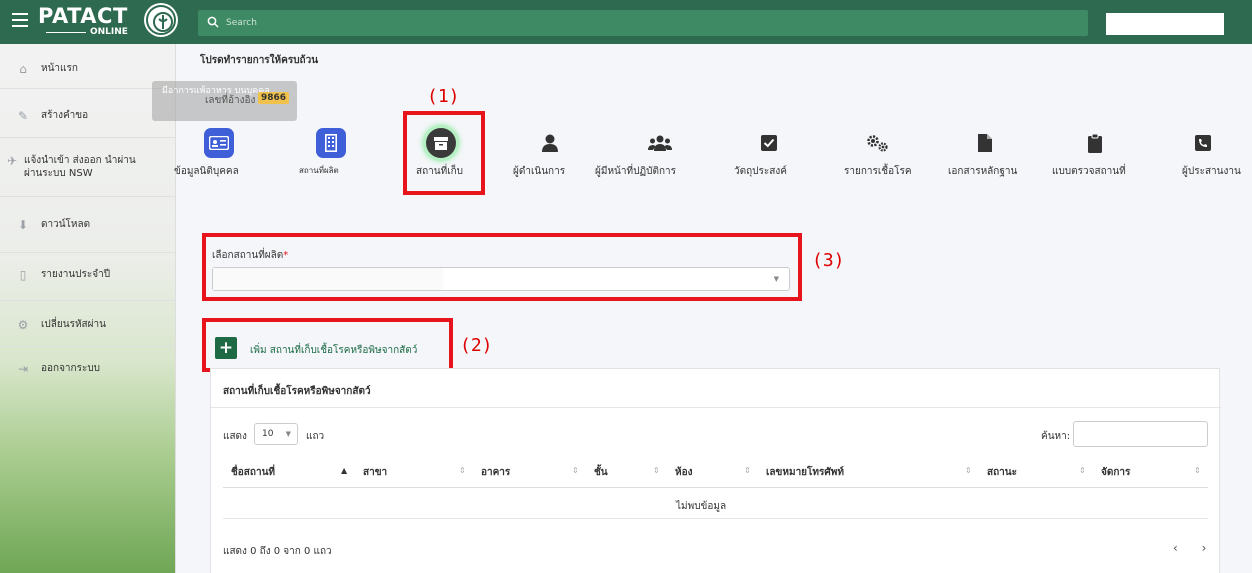 This screenshot has height=573, width=1252. Describe the element at coordinates (259, 60) in the screenshot. I see `page-title: โปรดทำรายการให้ครบถ้วน` at that location.